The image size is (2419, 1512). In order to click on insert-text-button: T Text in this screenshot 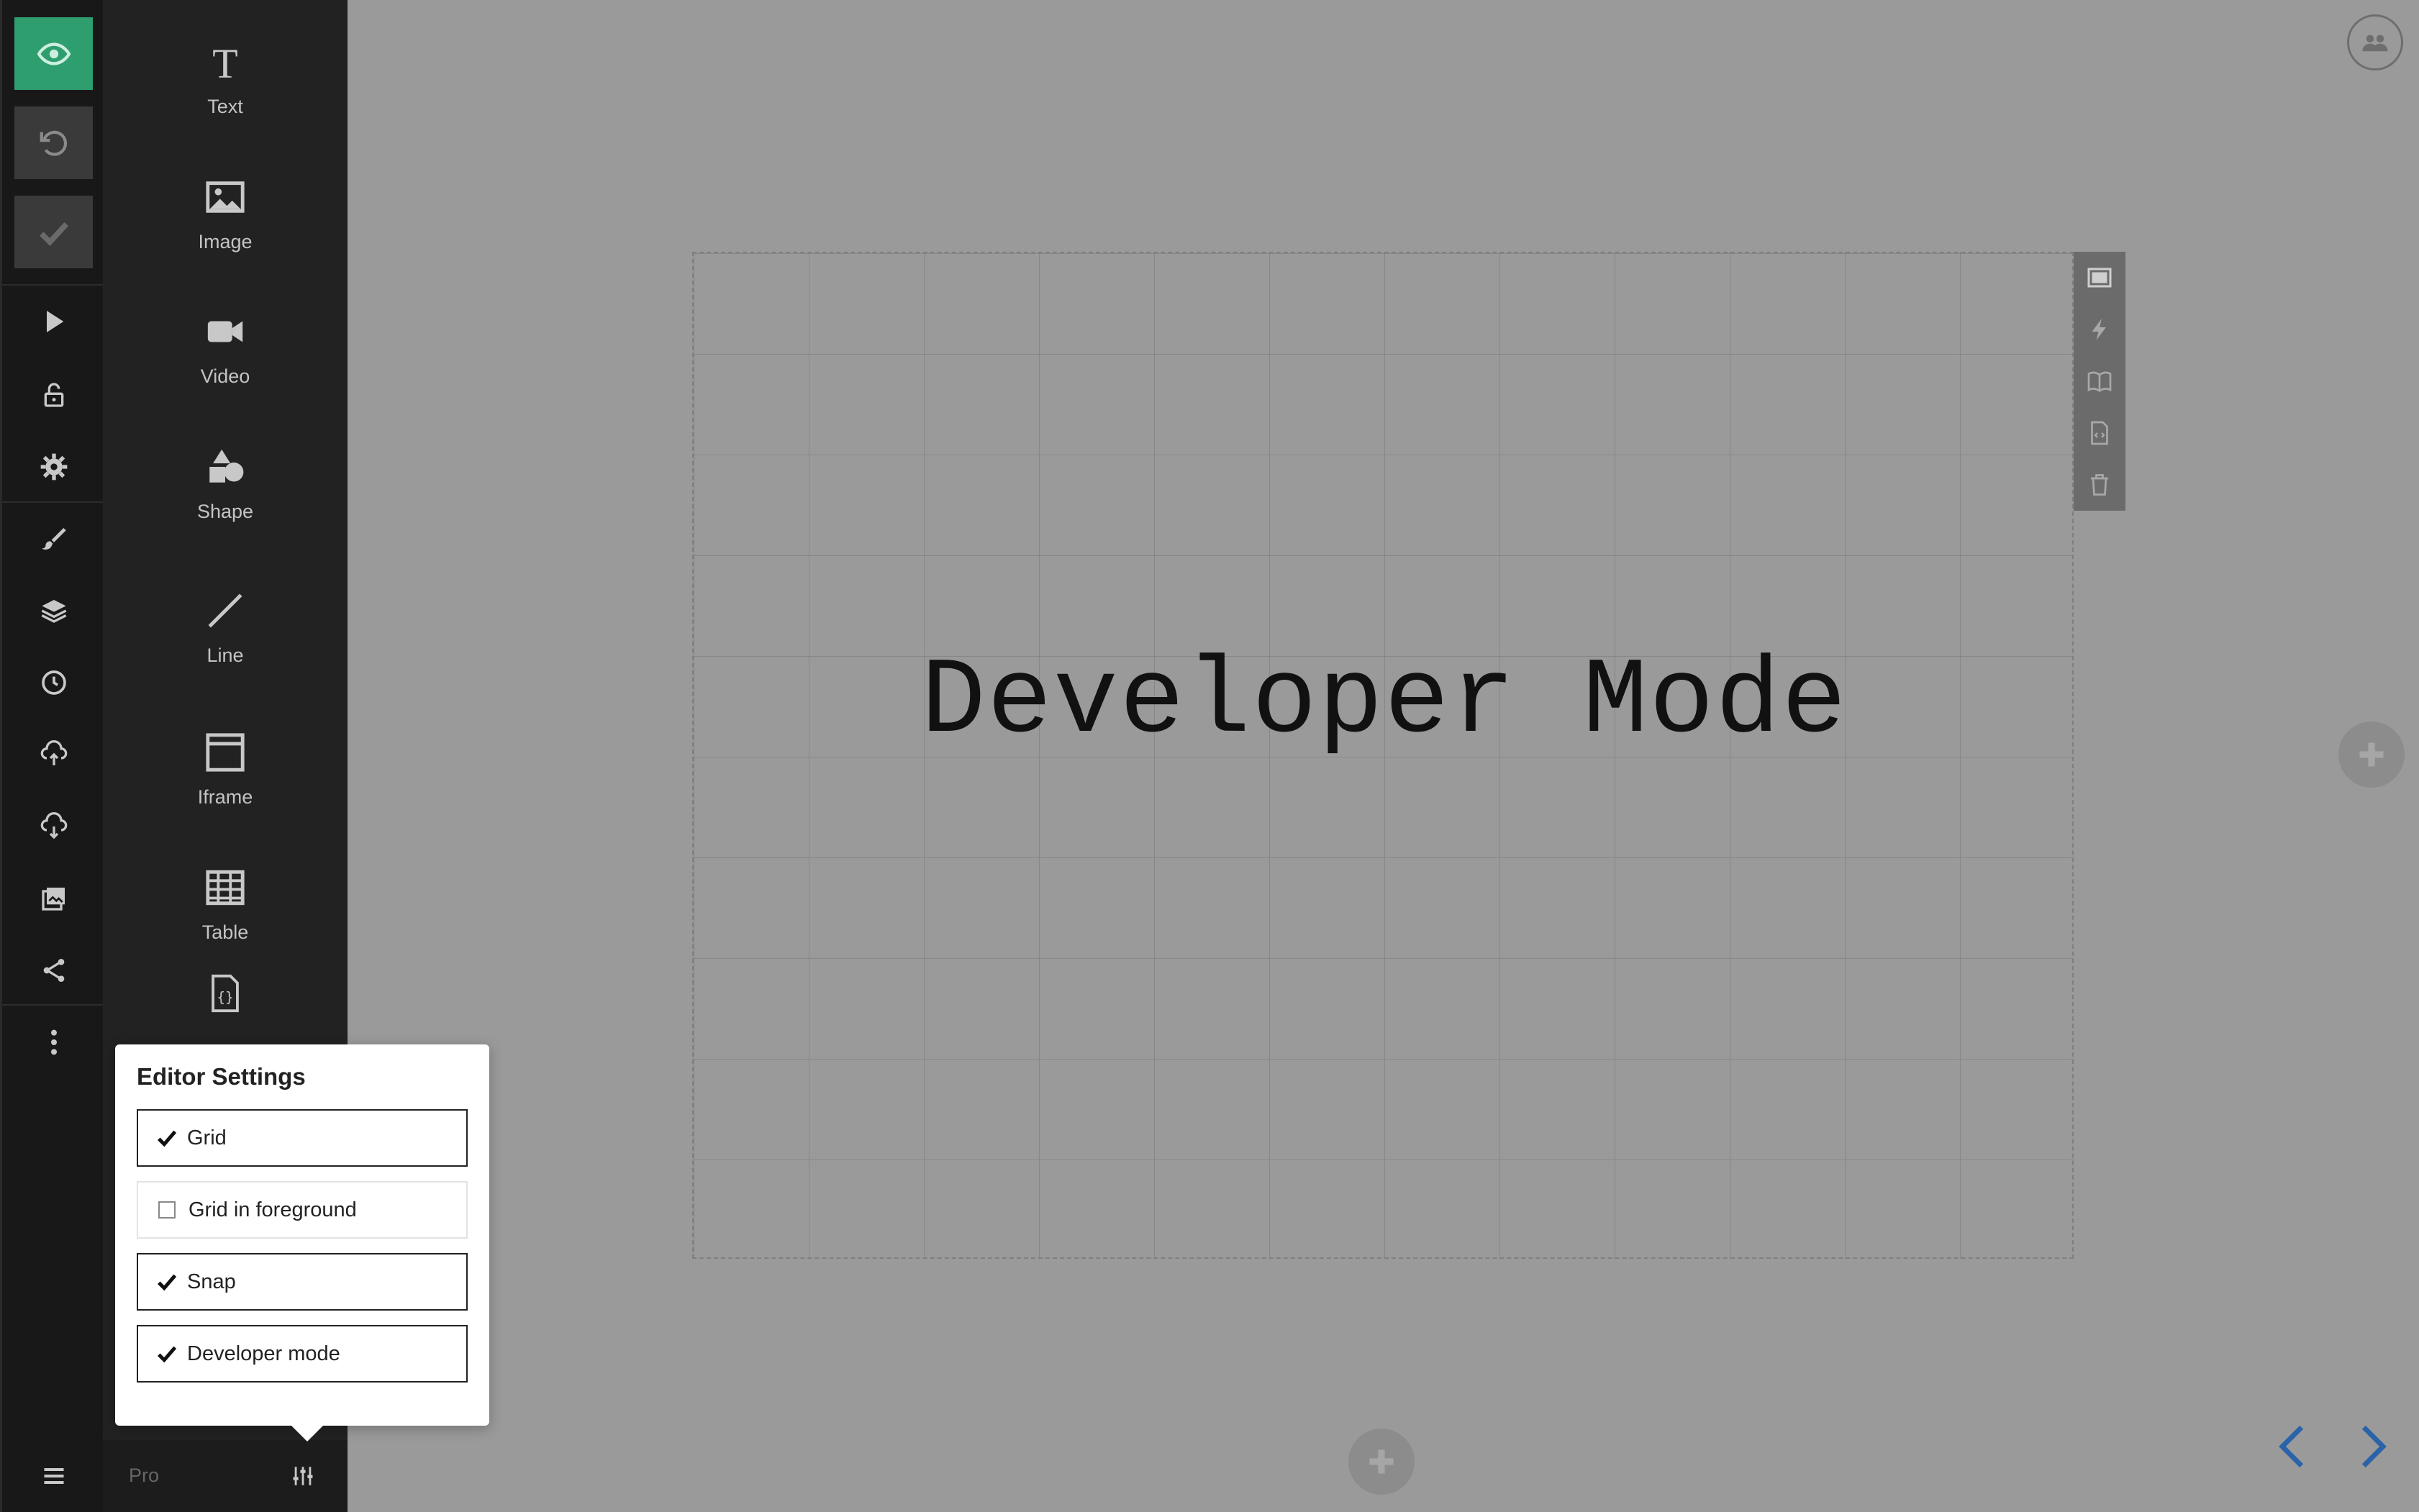, I will do `click(225, 79)`.